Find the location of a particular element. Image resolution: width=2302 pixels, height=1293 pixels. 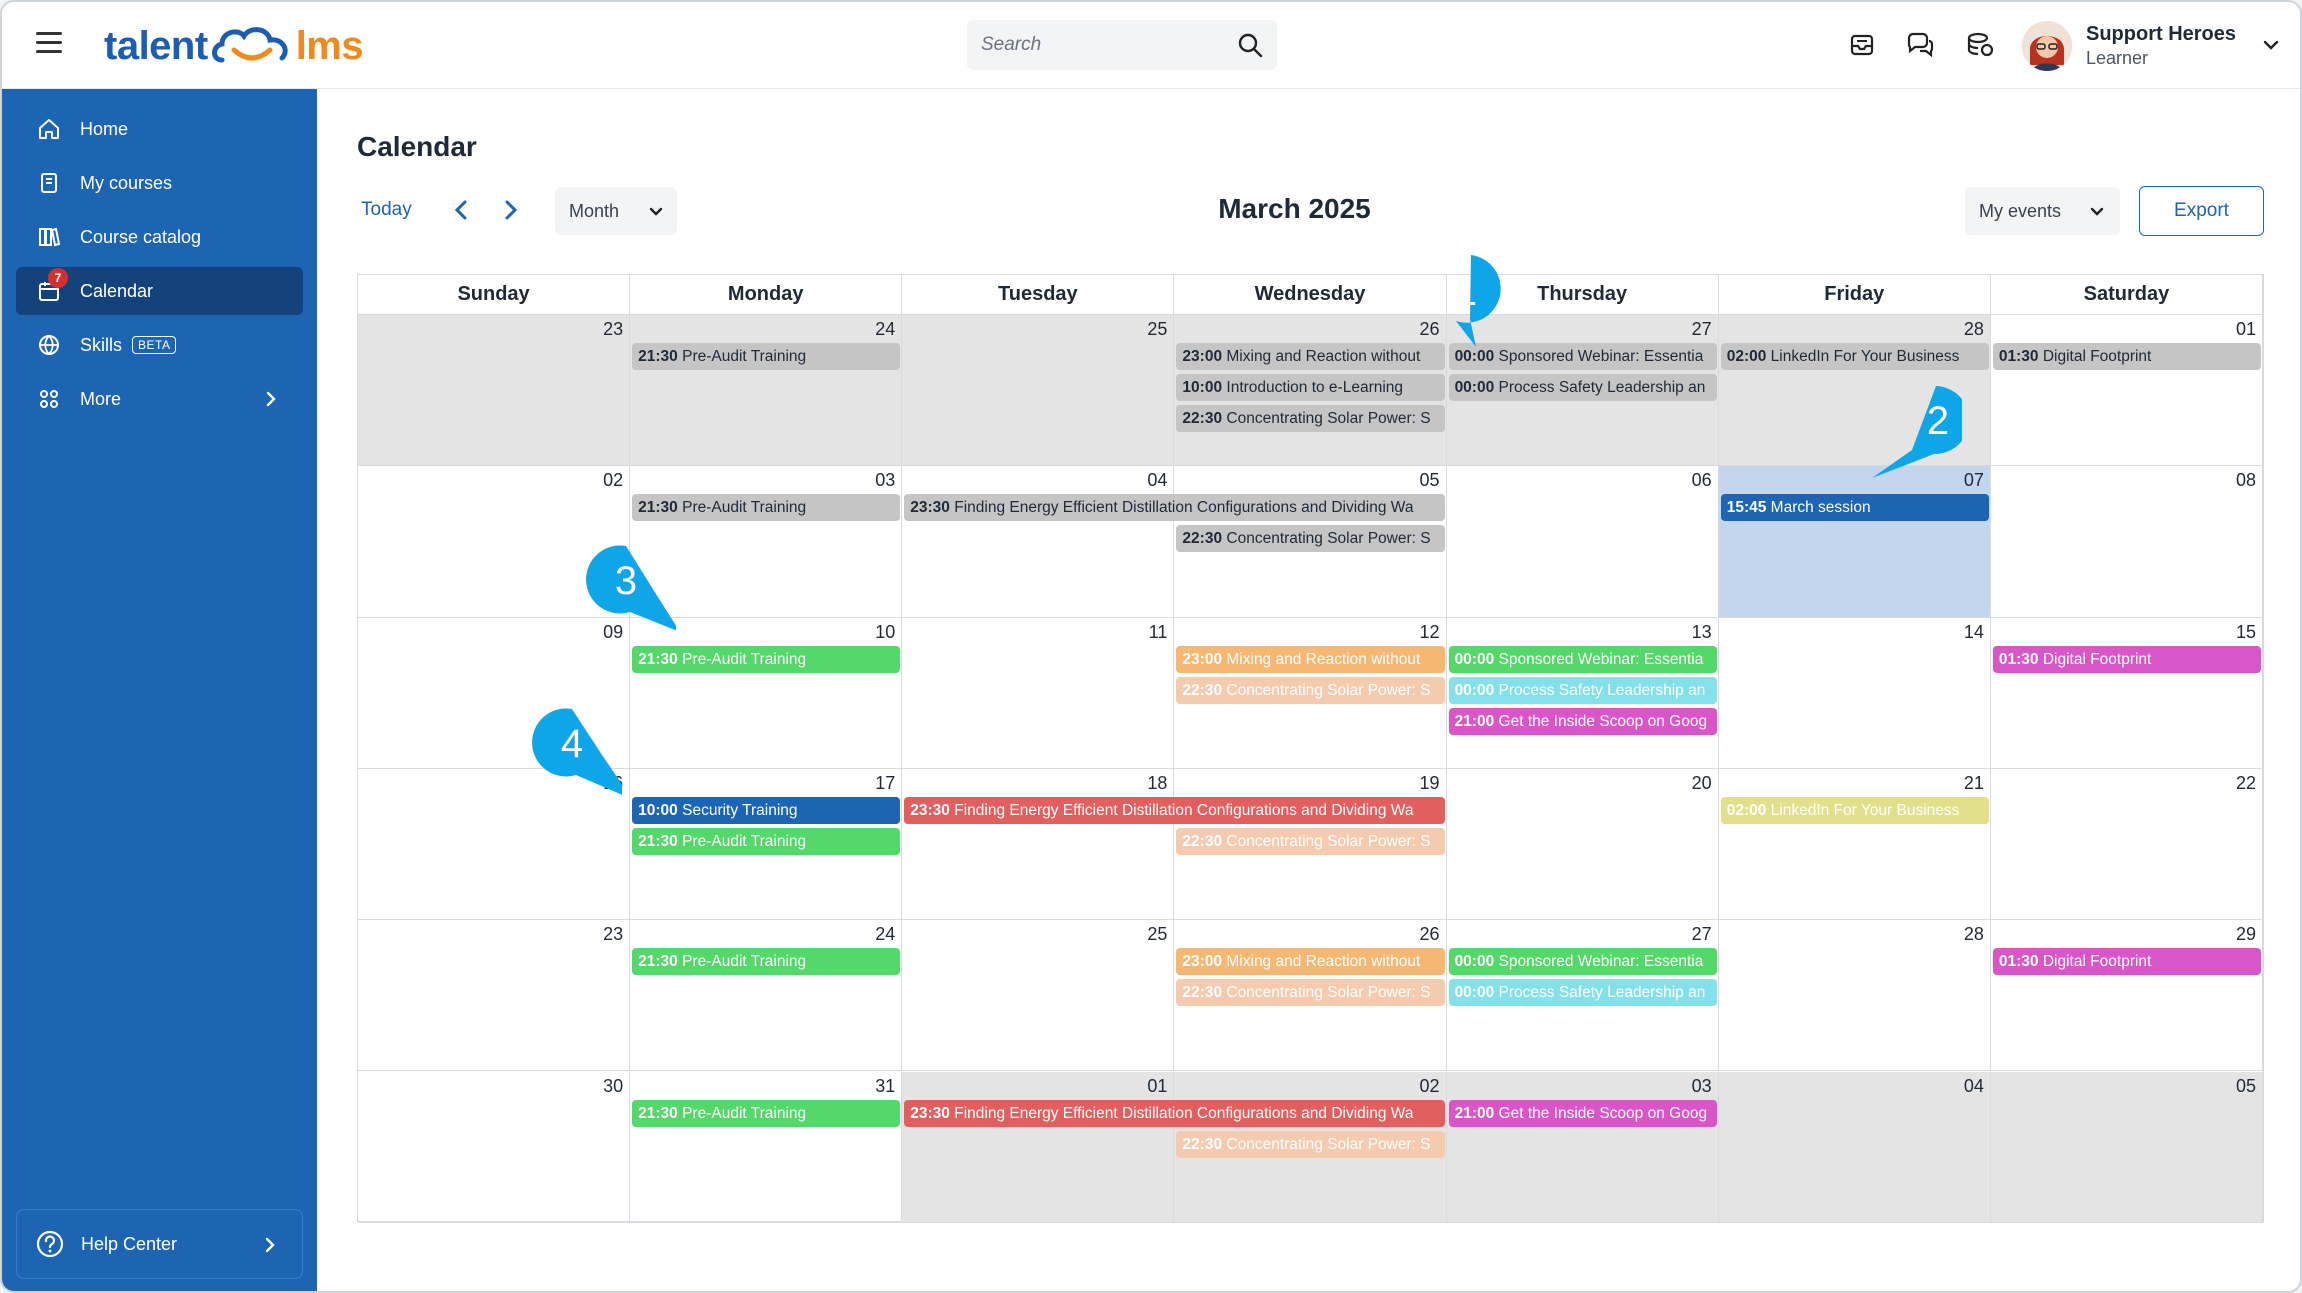

events-filter-select: My events is located at coordinates (2042, 211).